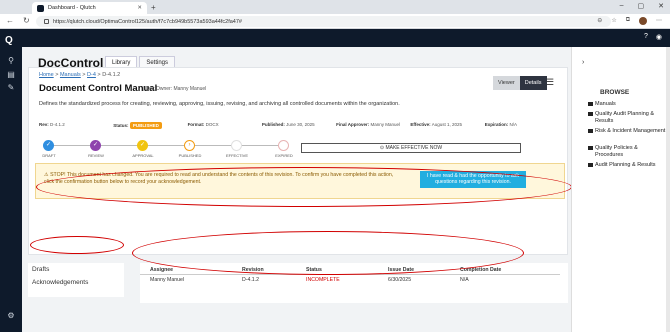 This screenshot has width=670, height=332. What do you see at coordinates (436, 124) in the screenshot?
I see `meta-effective: Effective: August 1, 2025` at bounding box center [436, 124].